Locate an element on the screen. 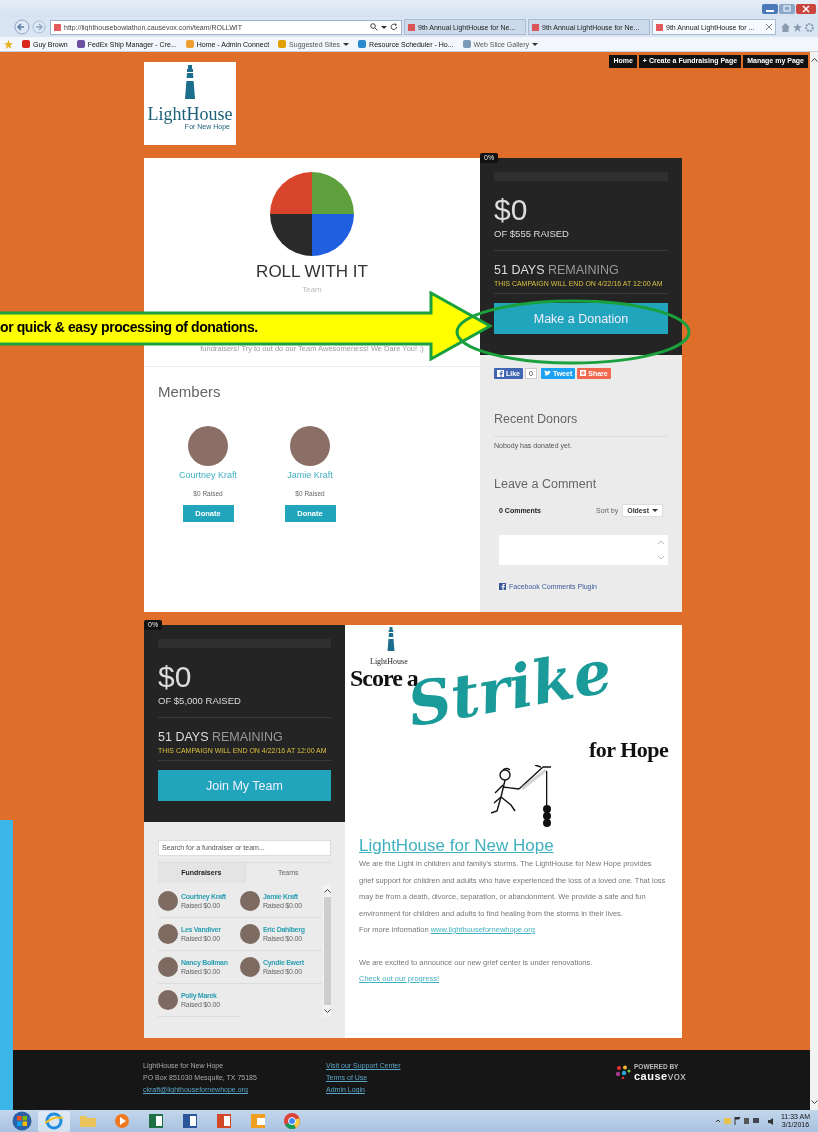 The image size is (818, 1132). scroll-arrows-icon is located at coordinates (661, 550).